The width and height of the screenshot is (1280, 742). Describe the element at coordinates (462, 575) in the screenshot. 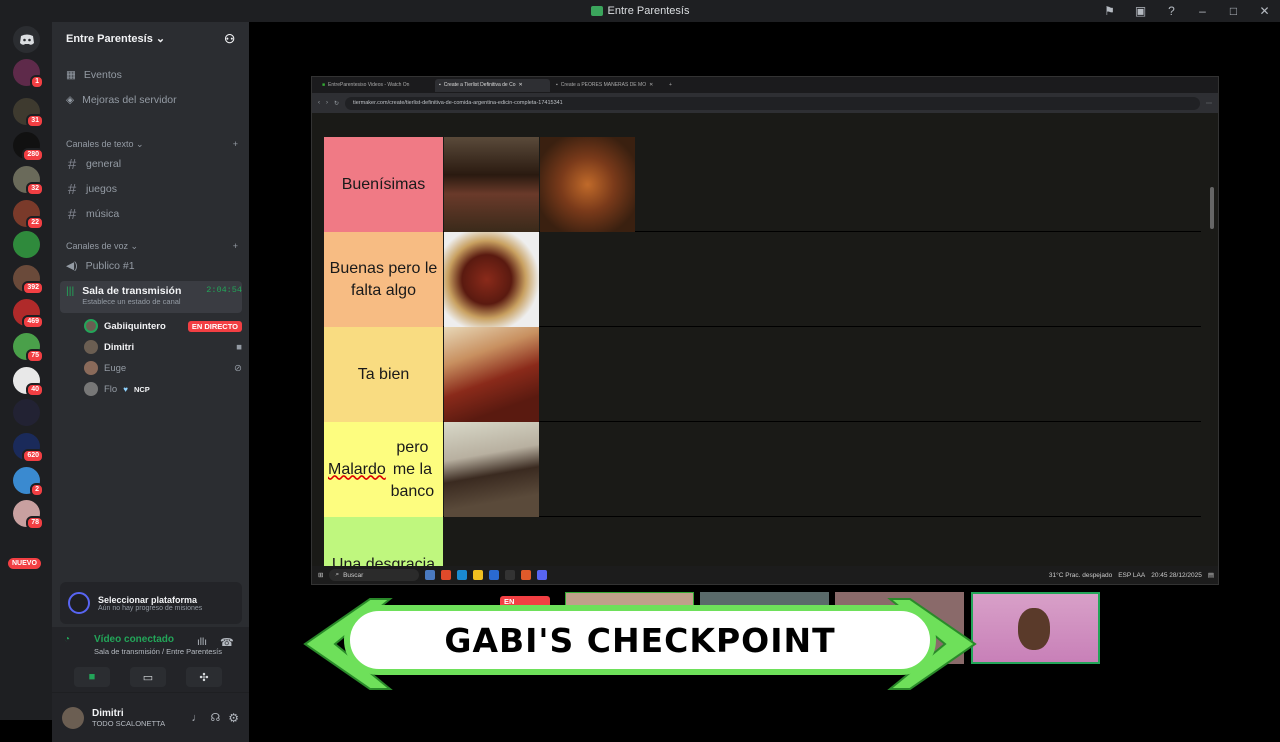

I see `edge-icon` at that location.